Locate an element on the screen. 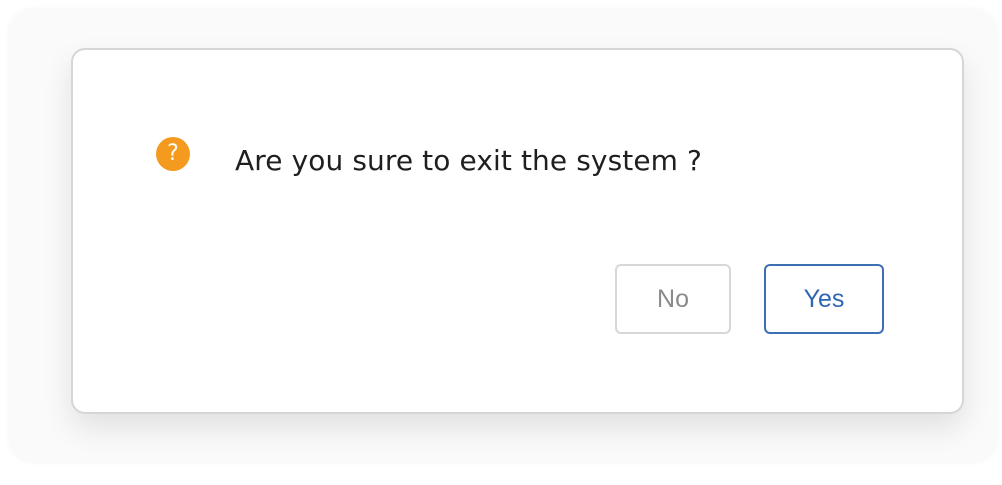 This screenshot has width=1002, height=485. yes-button: Yes is located at coordinates (824, 299).